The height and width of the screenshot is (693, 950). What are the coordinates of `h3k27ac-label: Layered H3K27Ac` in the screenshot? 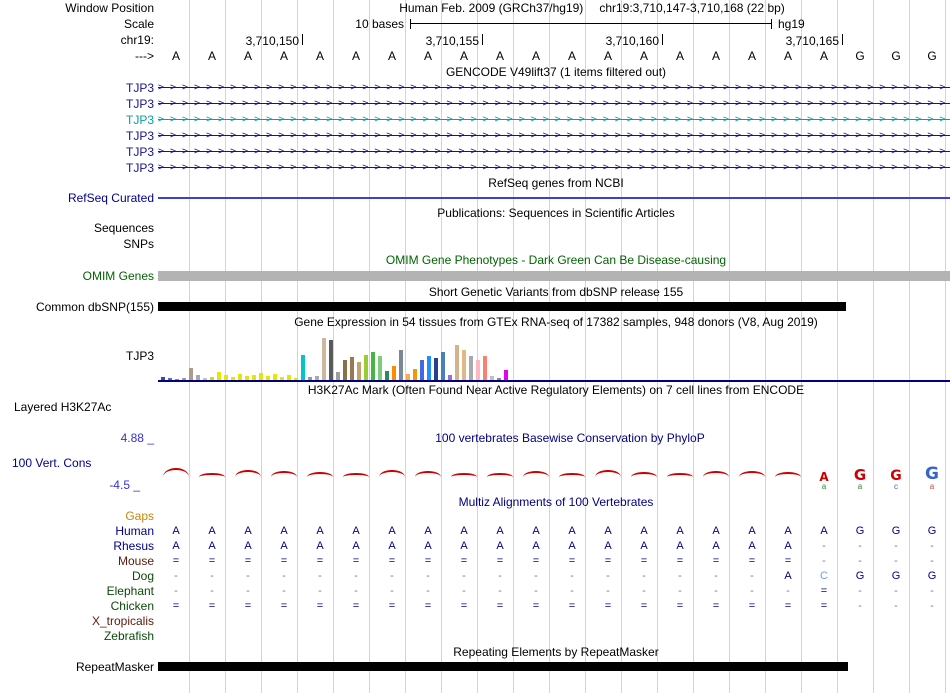 It's located at (86, 407).